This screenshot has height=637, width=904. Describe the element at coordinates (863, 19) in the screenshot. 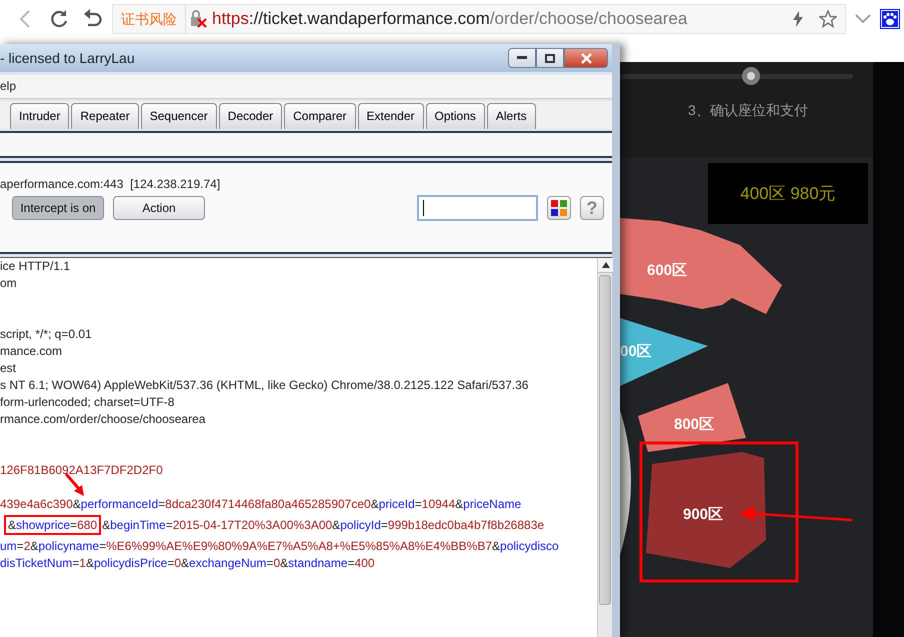

I see `chevron-down-icon` at that location.